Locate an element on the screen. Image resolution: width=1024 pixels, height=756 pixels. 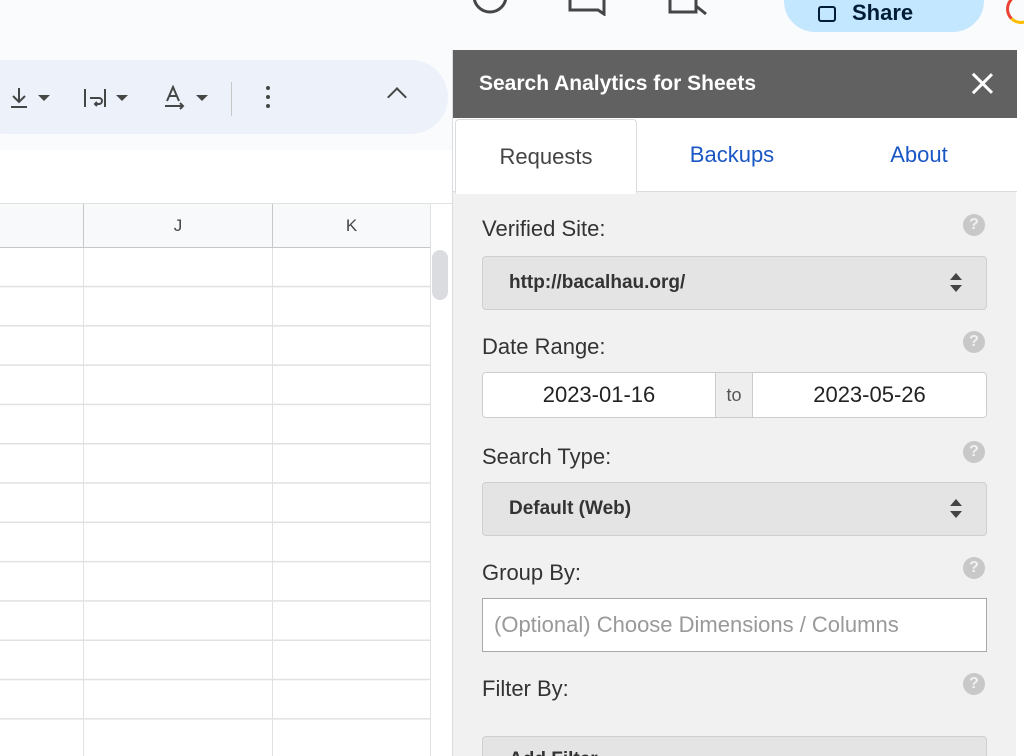
filter-by-label: Filter By: is located at coordinates (525, 688).